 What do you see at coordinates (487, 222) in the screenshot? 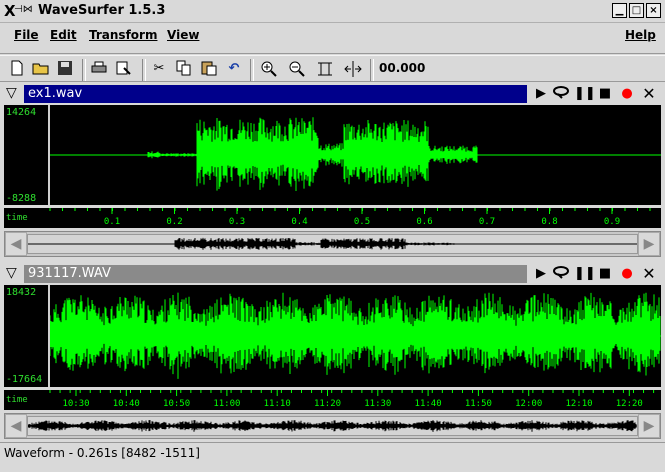
I see `time-tick-label: 0.7` at bounding box center [487, 222].